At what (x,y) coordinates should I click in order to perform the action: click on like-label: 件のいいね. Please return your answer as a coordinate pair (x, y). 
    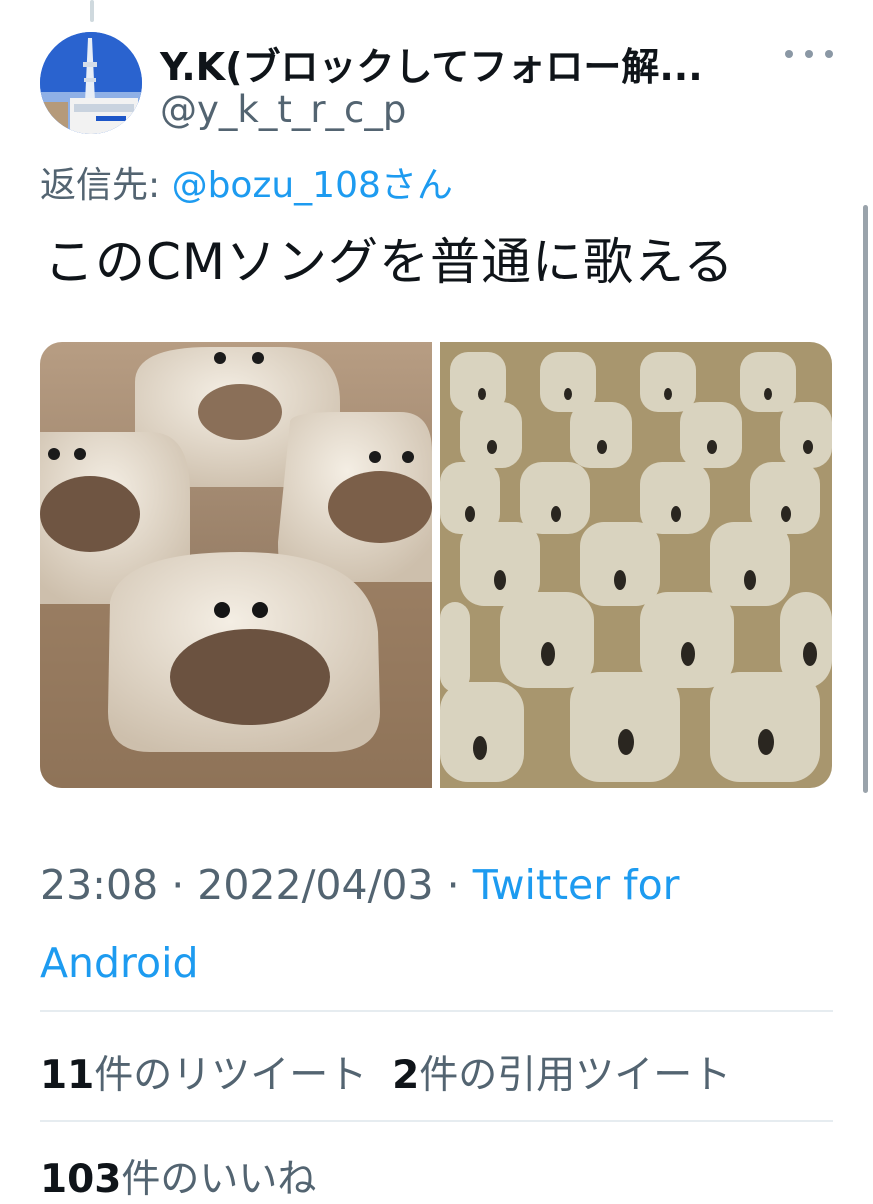
    Looking at the image, I should click on (219, 1179).